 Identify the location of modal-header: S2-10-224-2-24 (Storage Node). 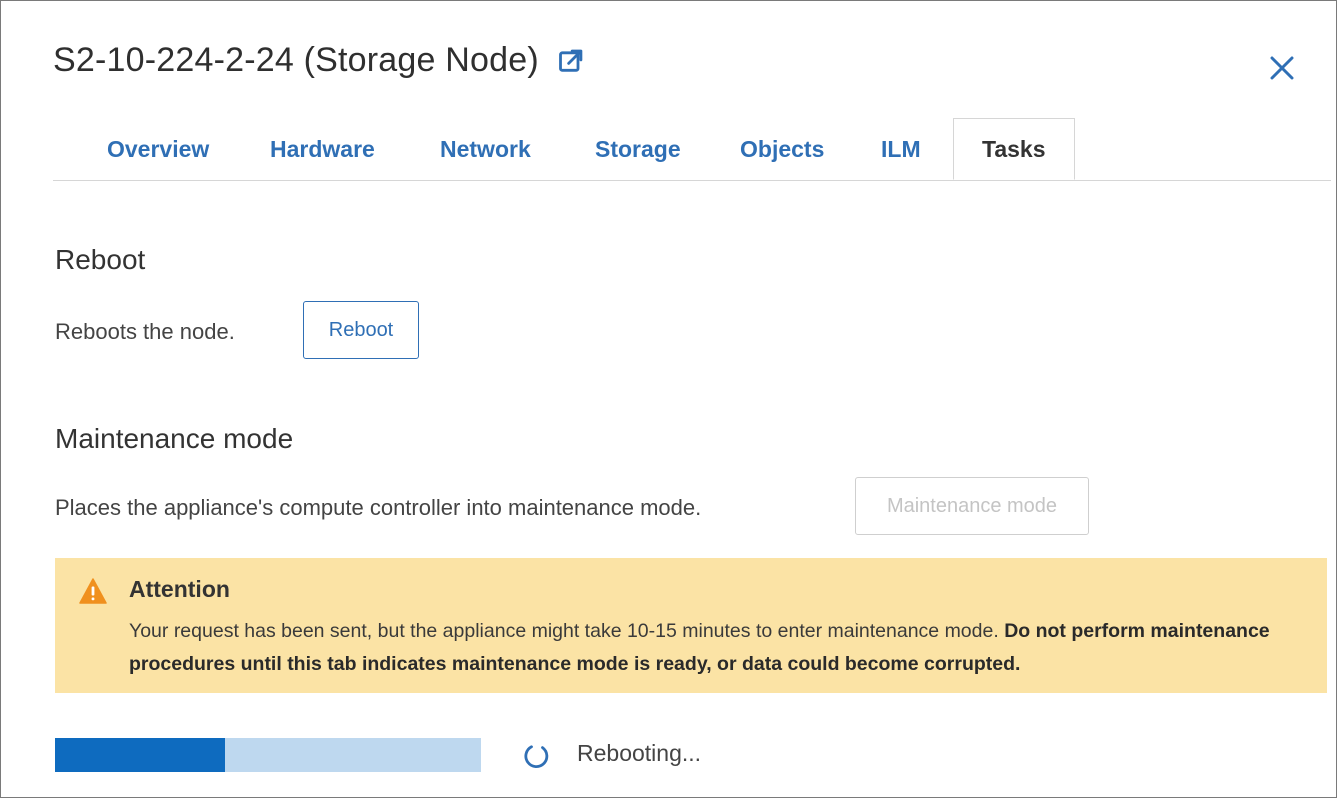
(319, 60).